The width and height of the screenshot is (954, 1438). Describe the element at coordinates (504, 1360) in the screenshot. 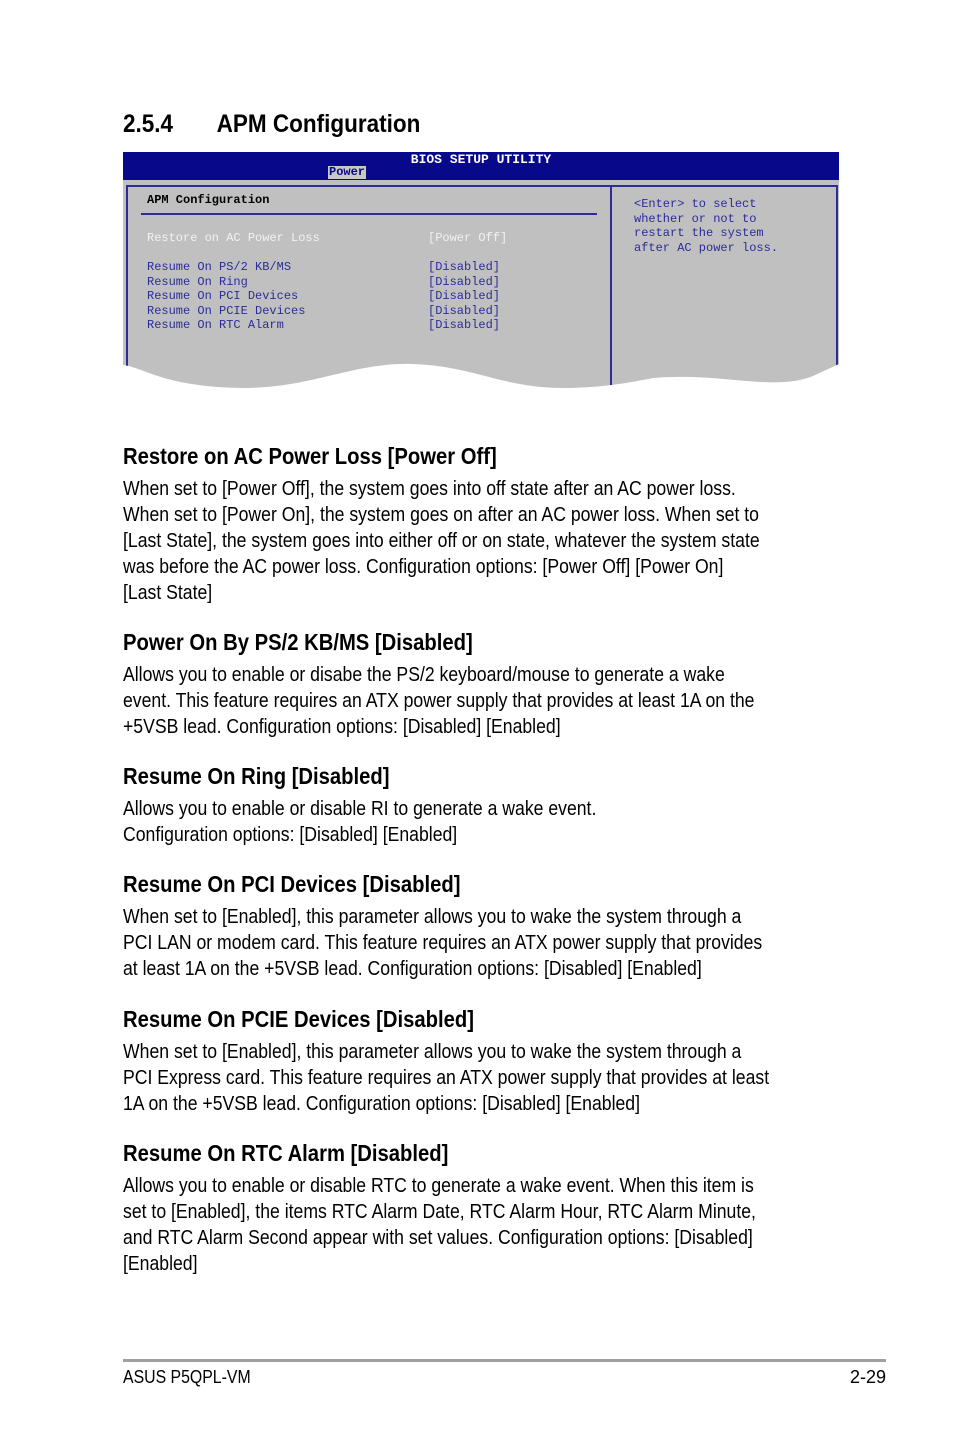

I see `footer-divider` at that location.